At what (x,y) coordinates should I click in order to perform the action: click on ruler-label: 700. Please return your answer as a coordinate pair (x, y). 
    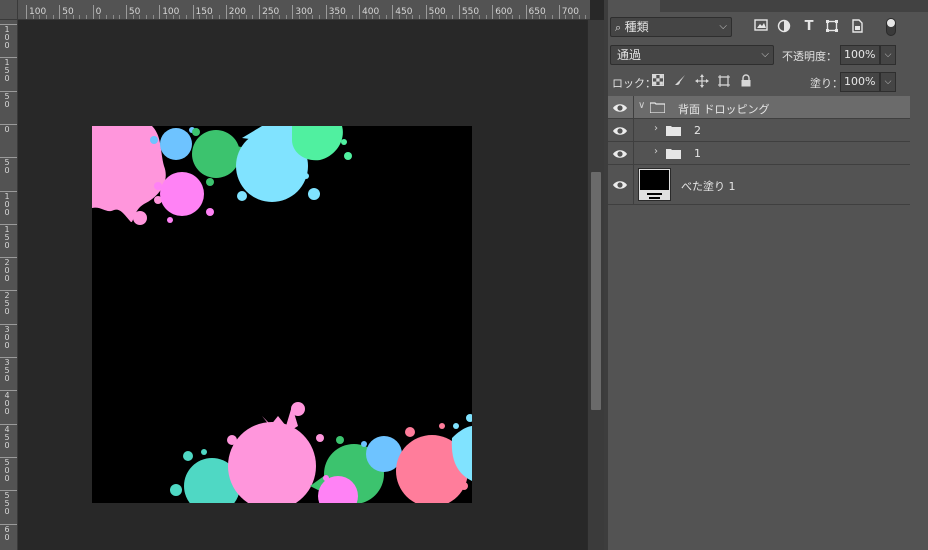
    Looking at the image, I should click on (570, 12).